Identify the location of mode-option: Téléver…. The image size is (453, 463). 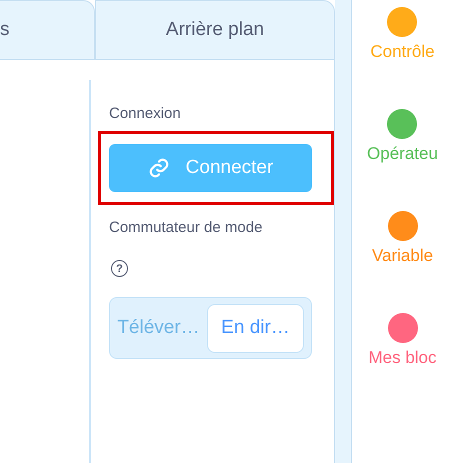
(158, 328).